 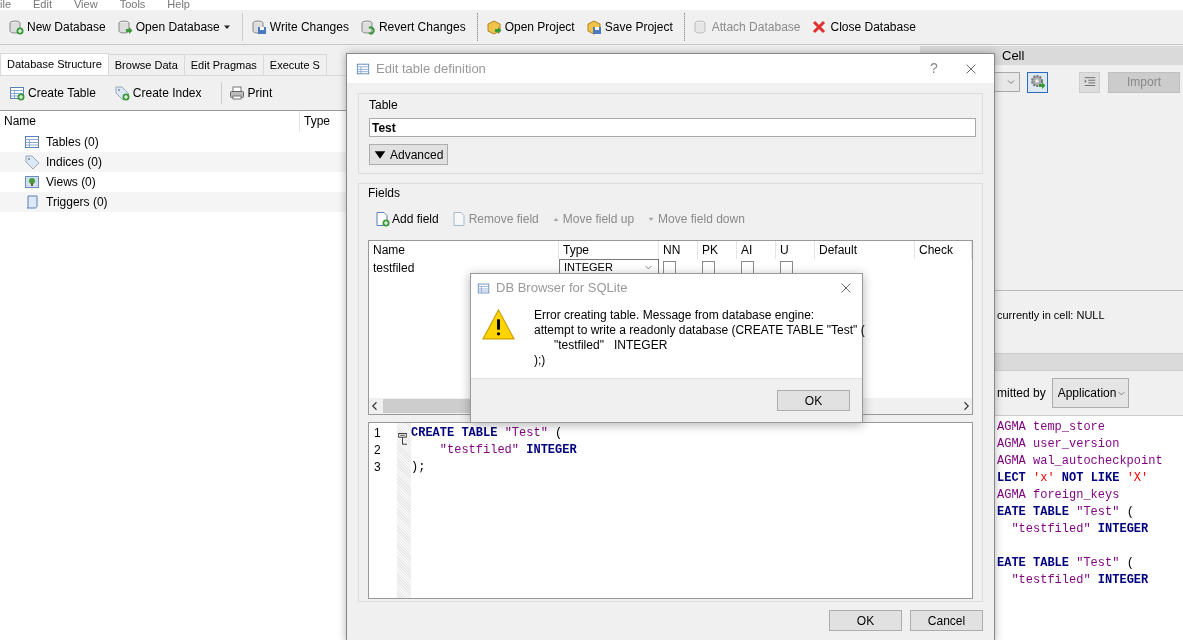 What do you see at coordinates (378, 433) in the screenshot?
I see `line-number: 1` at bounding box center [378, 433].